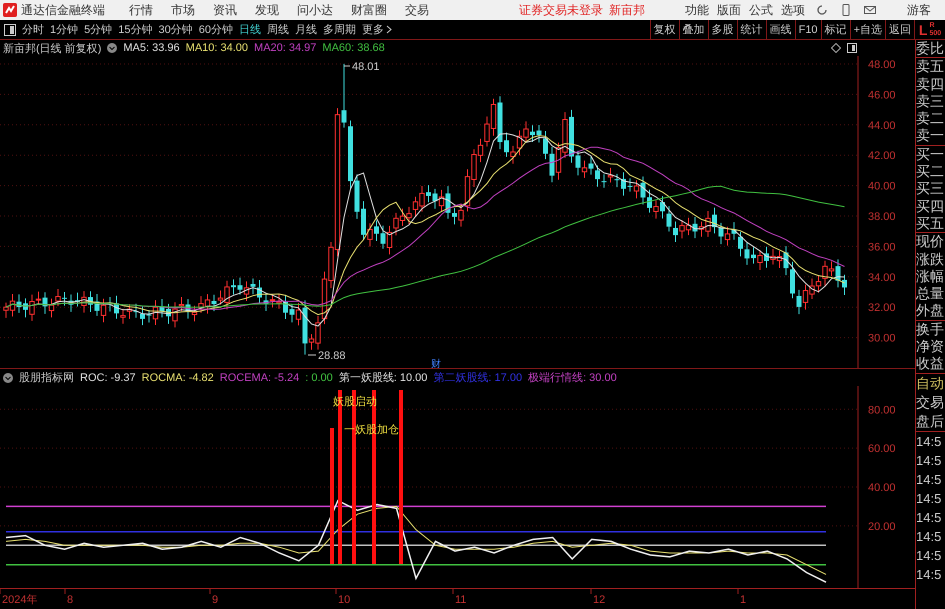 This screenshot has width=945, height=609. Describe the element at coordinates (436, 363) in the screenshot. I see `news-marker: 财` at that location.